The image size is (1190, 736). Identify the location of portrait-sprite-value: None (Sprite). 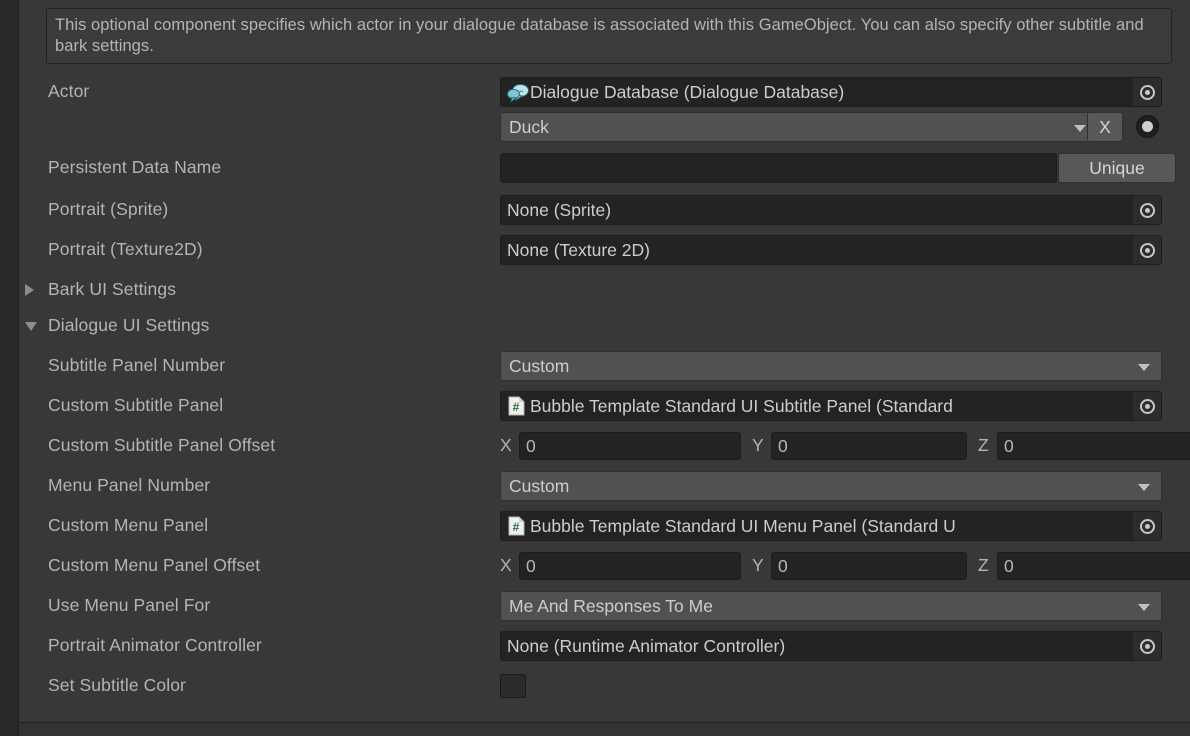
(559, 209).